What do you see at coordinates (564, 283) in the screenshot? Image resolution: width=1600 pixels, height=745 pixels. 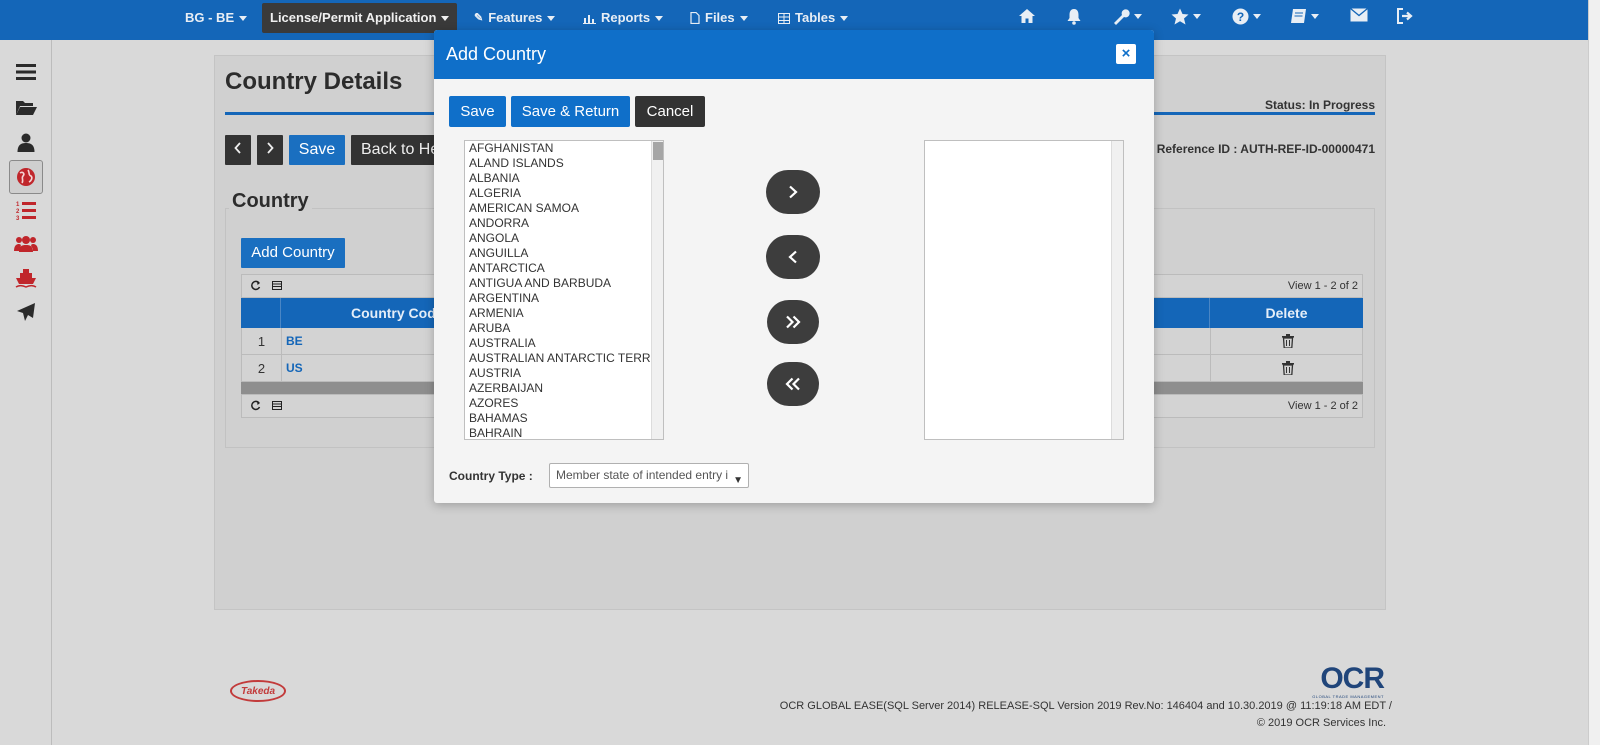 I see `country-option: ANTIGUA AND BARBUDA` at bounding box center [564, 283].